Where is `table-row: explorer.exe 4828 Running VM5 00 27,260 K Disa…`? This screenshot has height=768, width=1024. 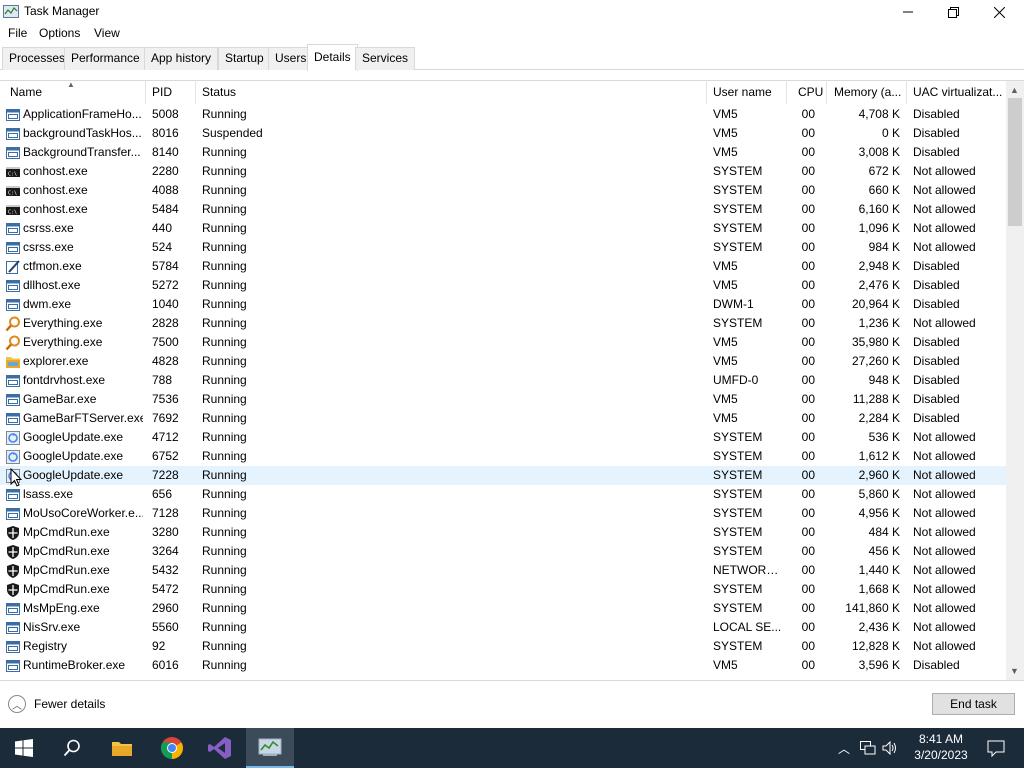 table-row: explorer.exe 4828 Running VM5 00 27,260 K Disa… is located at coordinates (503, 361).